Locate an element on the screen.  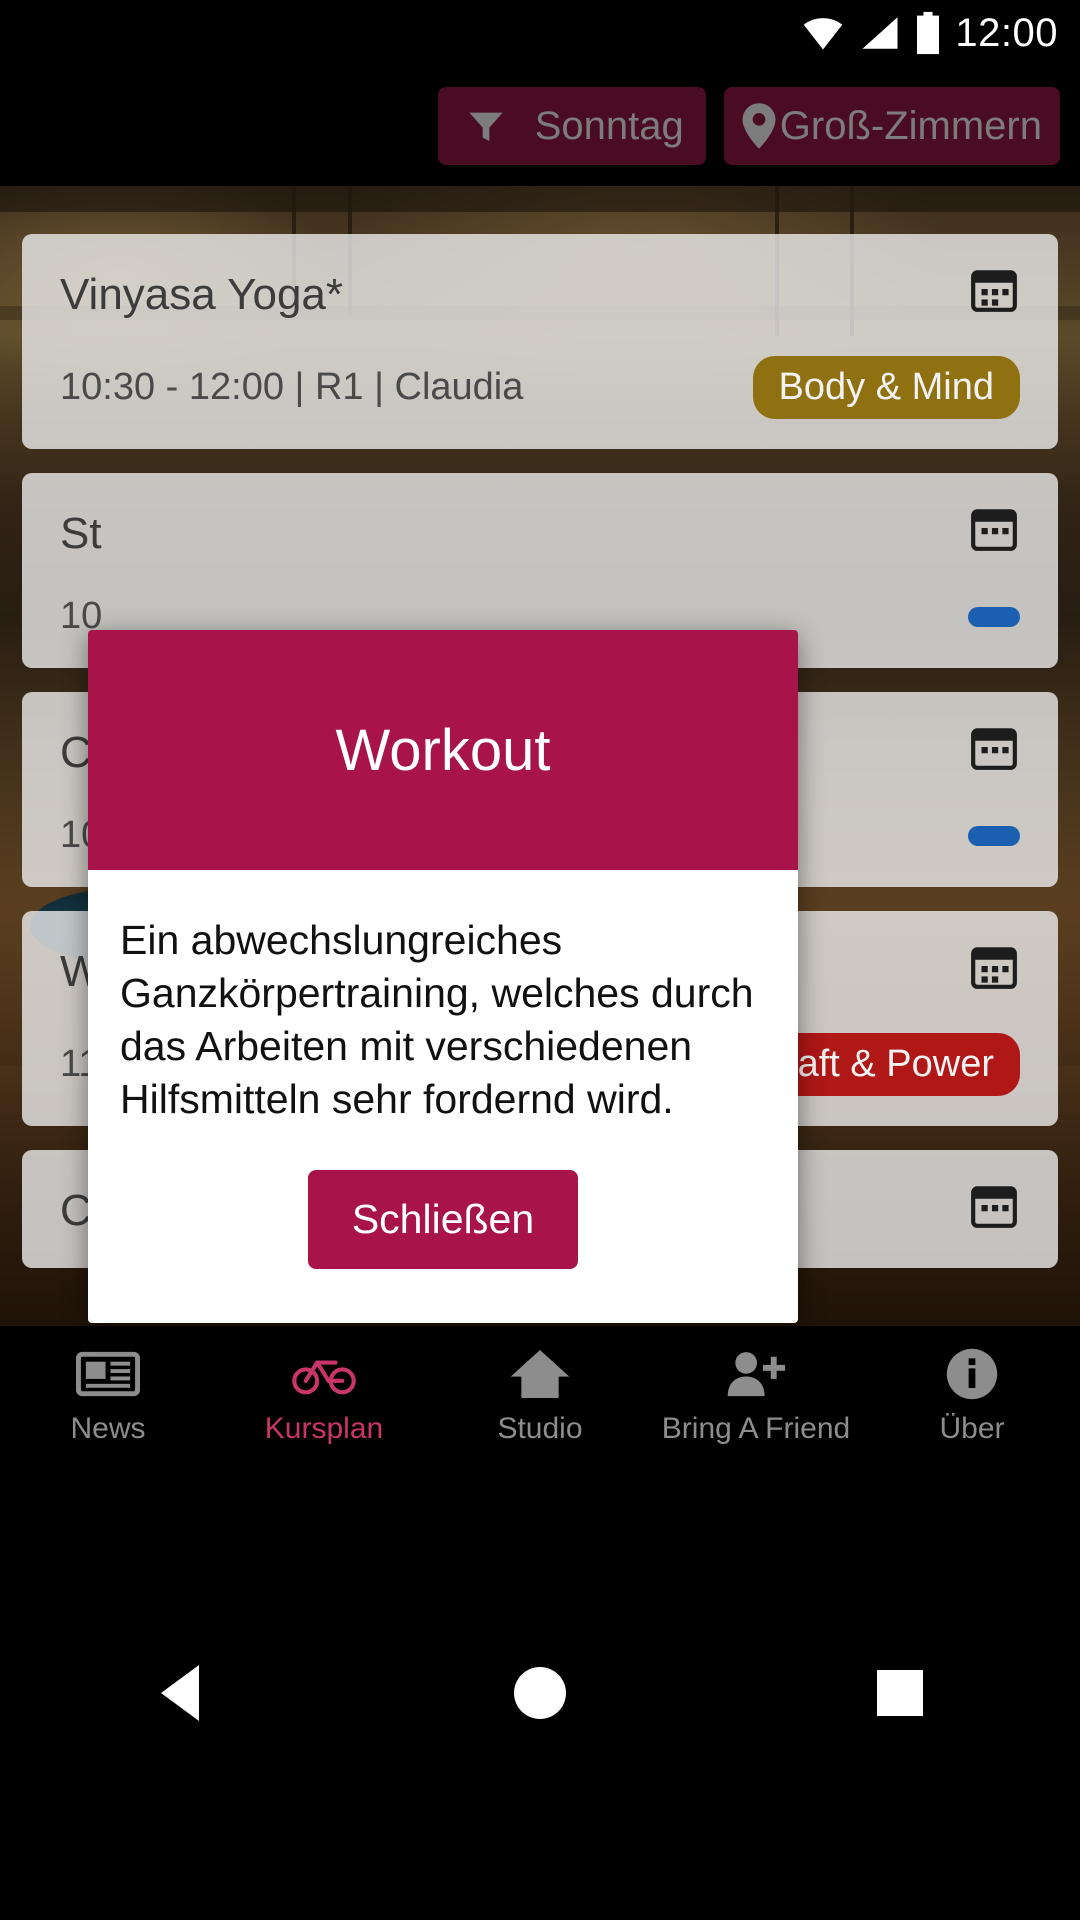
status-bar: 12:00 is located at coordinates (540, 33).